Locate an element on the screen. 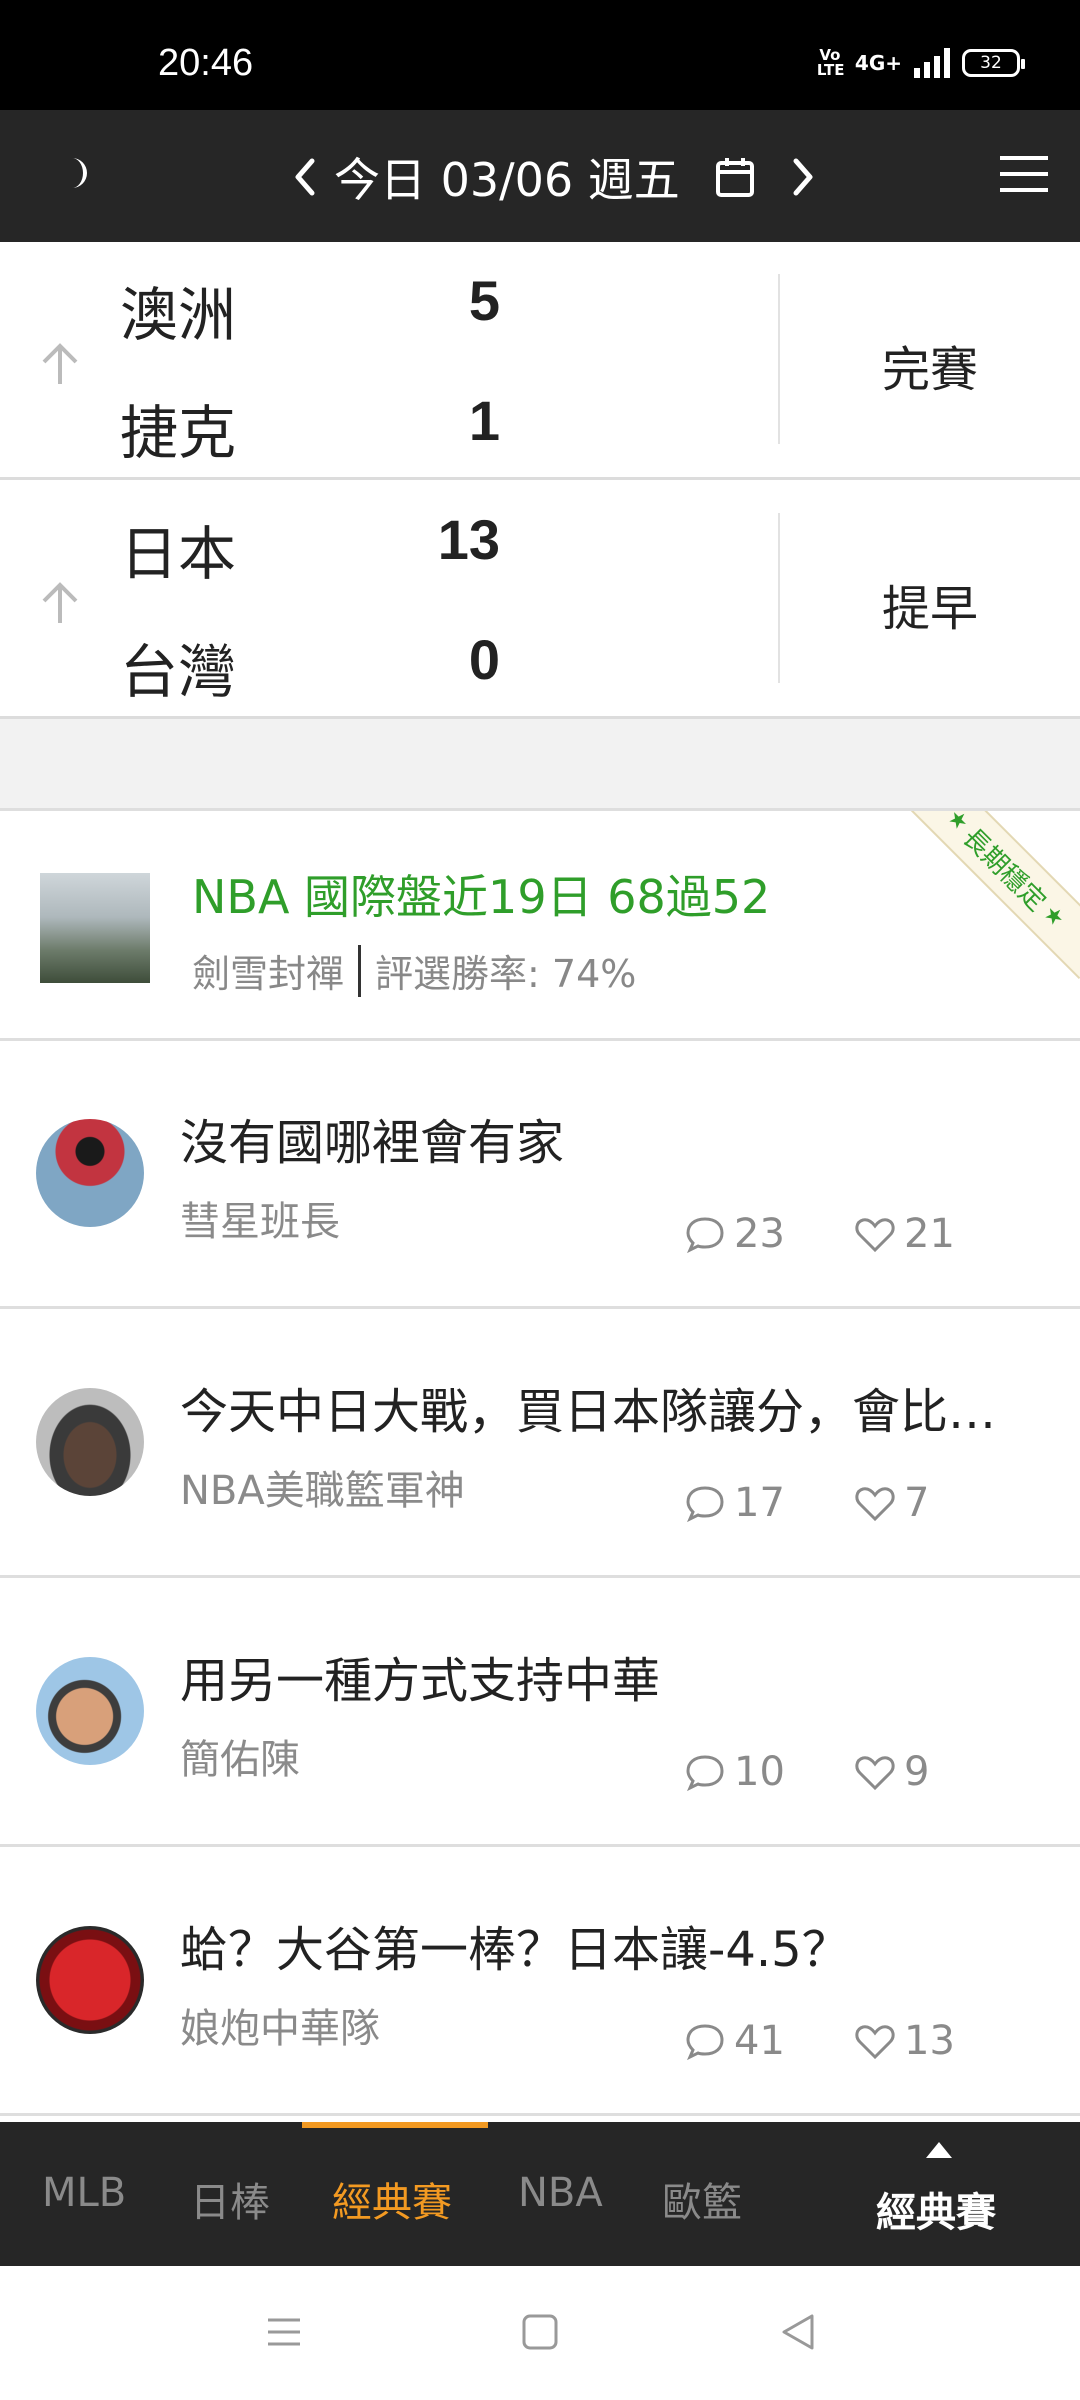 The height and width of the screenshot is (2400, 1080). divider is located at coordinates (360, 970).